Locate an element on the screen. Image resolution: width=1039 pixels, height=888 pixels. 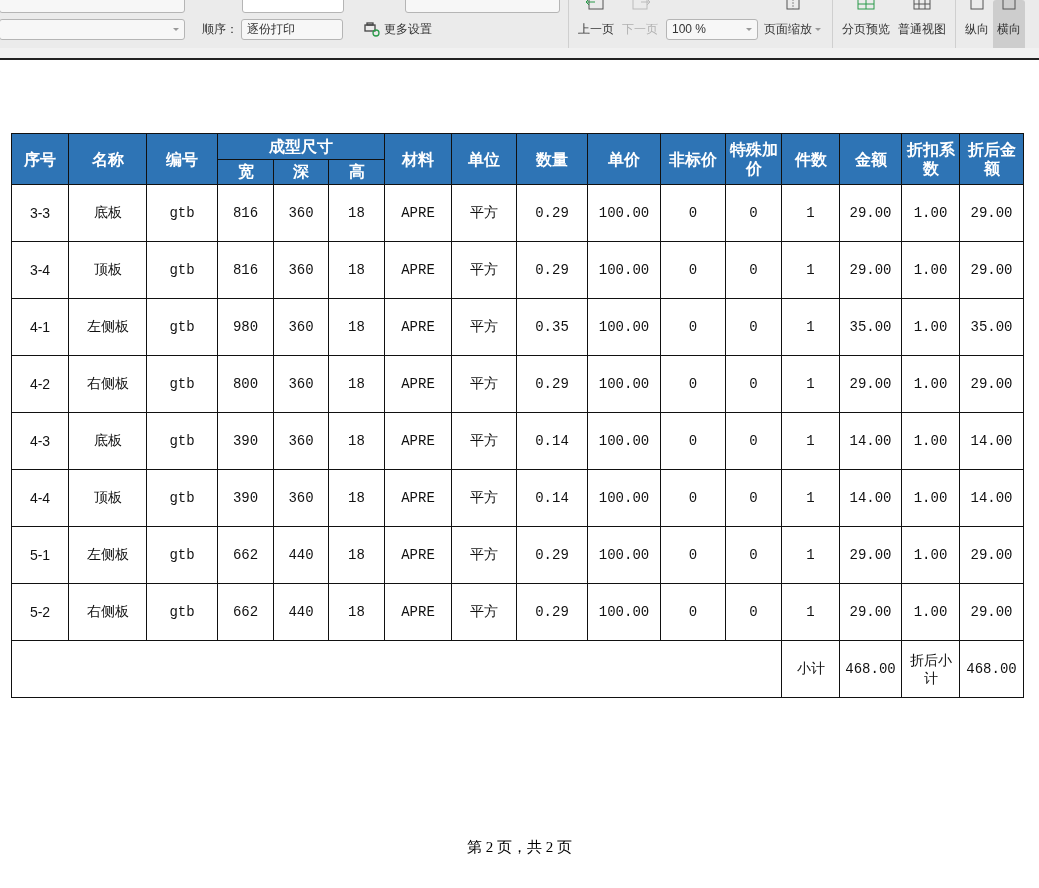
column-header: 单位 is located at coordinates (484, 159).